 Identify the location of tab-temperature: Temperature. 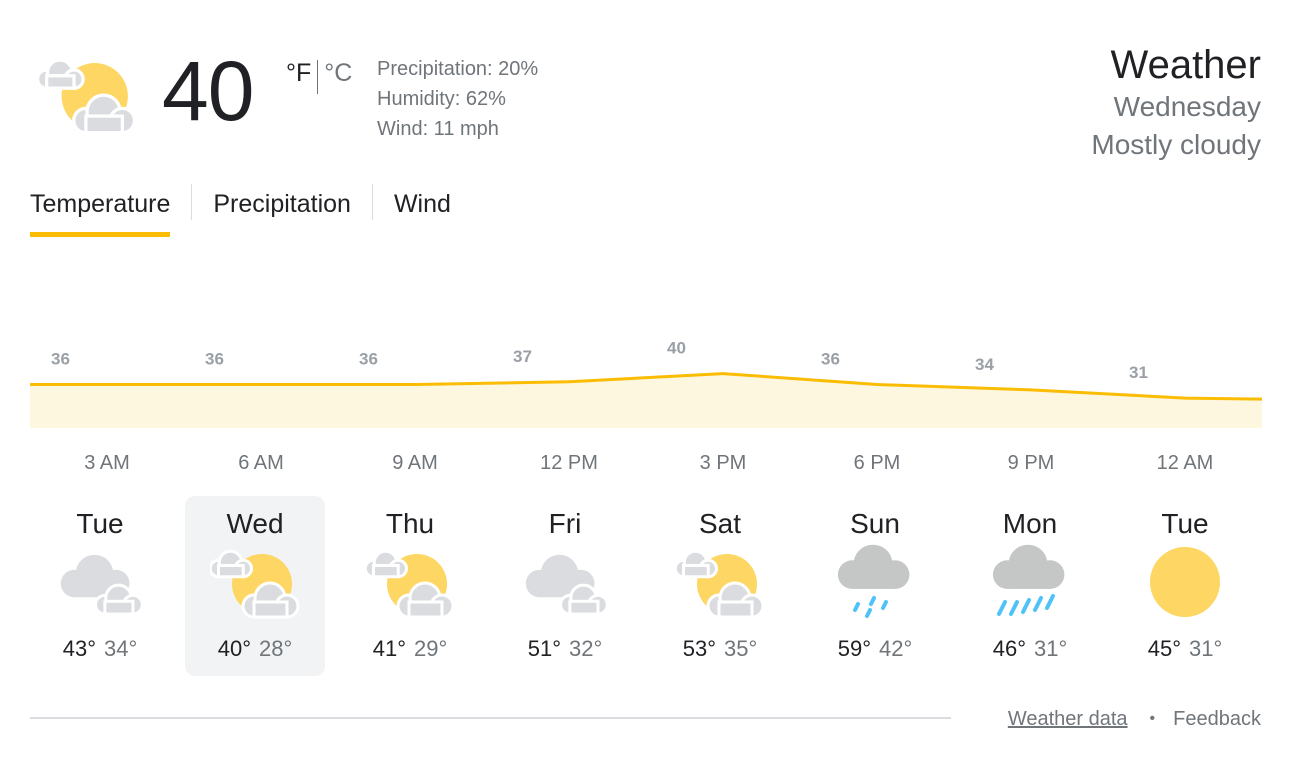
(100, 209).